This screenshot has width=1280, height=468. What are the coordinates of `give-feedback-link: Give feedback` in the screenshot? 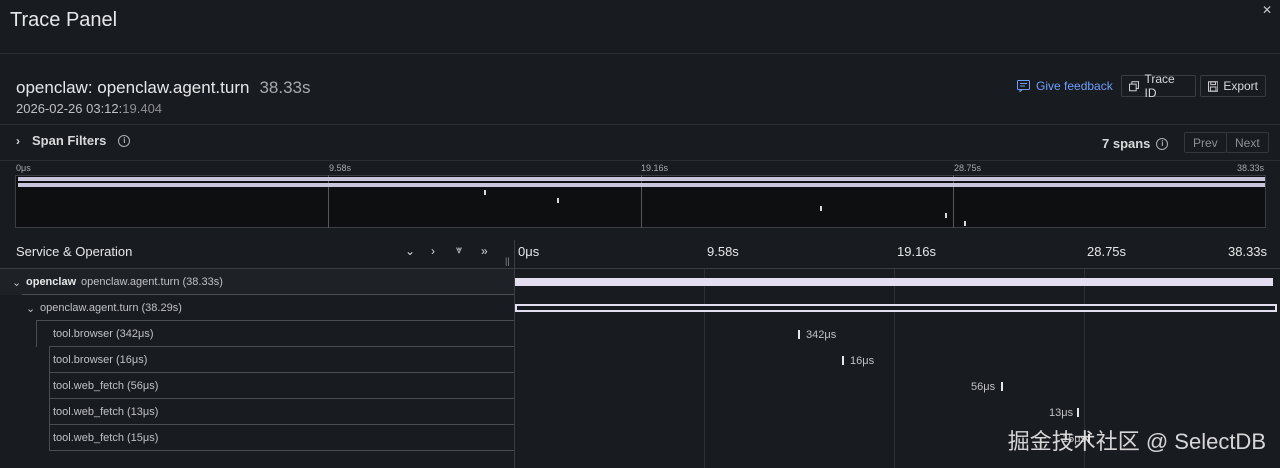 It's located at (1065, 86).